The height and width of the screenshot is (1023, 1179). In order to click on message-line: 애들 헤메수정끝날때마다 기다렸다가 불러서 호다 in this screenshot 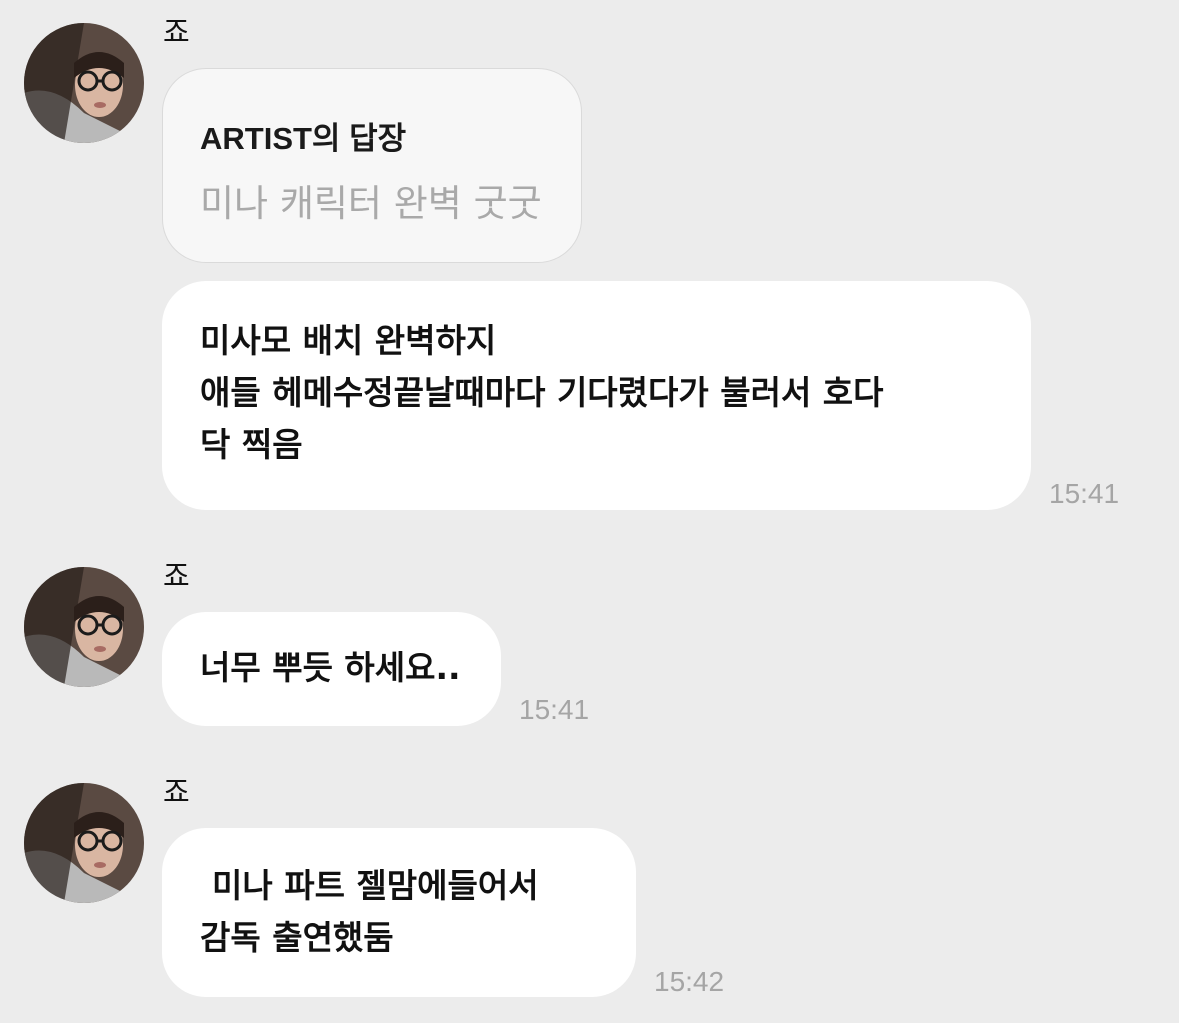, I will do `click(542, 392)`.